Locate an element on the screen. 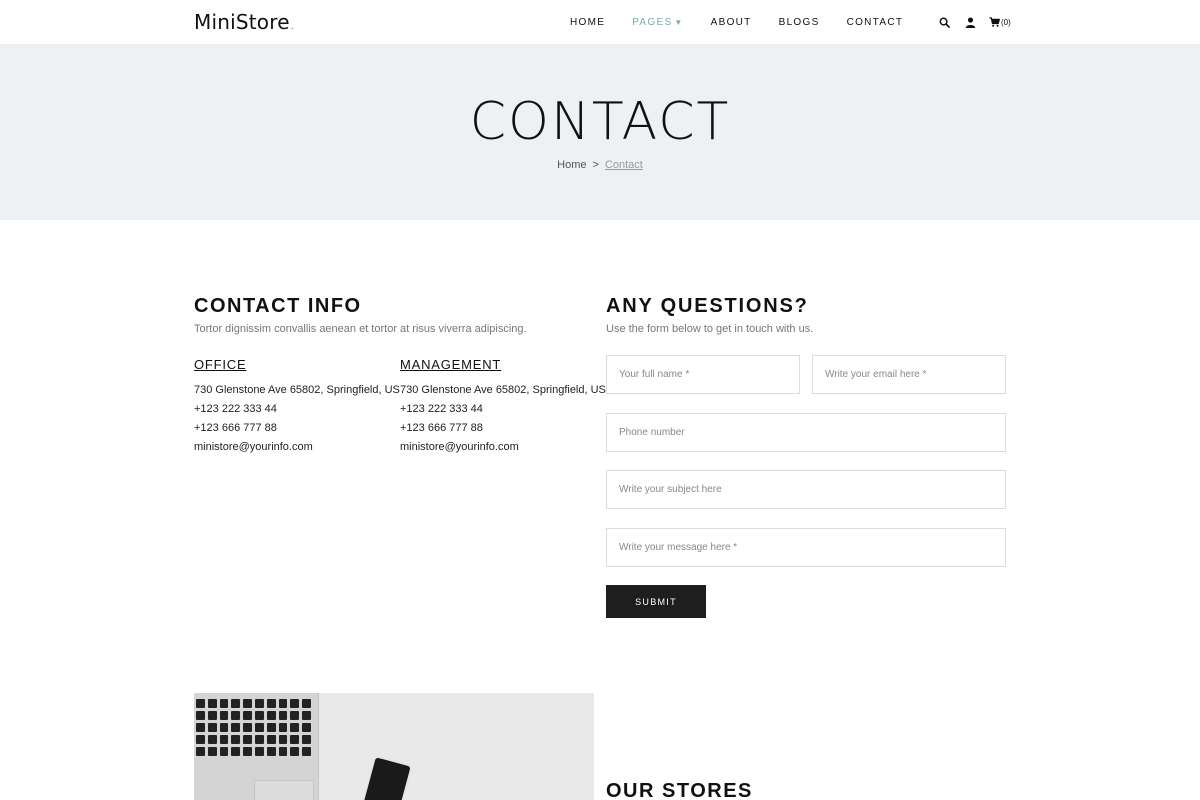 This screenshot has height=800, width=1200. breadcrumb-home: Home is located at coordinates (571, 165).